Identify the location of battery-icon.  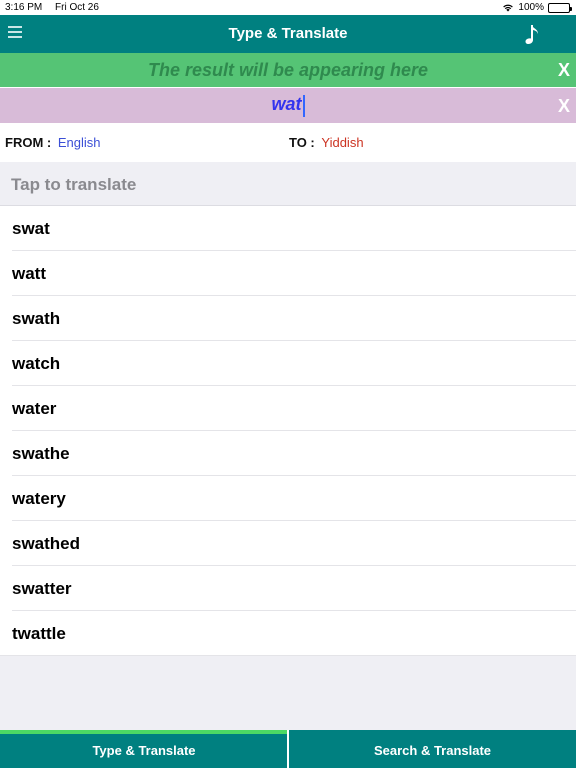
(560, 7).